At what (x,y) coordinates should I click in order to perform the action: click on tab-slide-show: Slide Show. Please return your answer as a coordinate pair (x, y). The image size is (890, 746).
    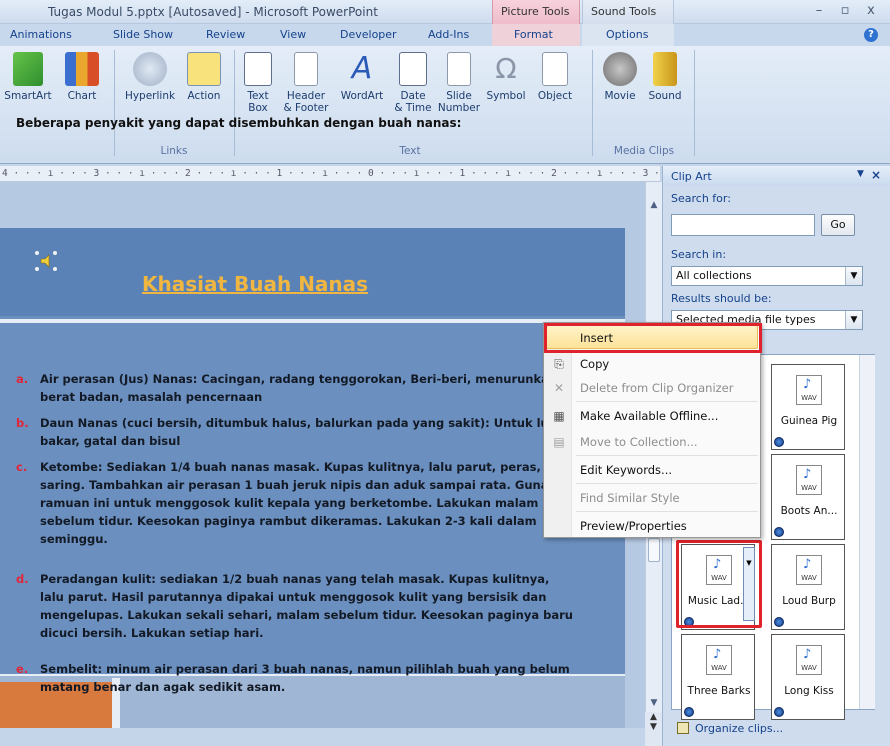
    Looking at the image, I should click on (143, 34).